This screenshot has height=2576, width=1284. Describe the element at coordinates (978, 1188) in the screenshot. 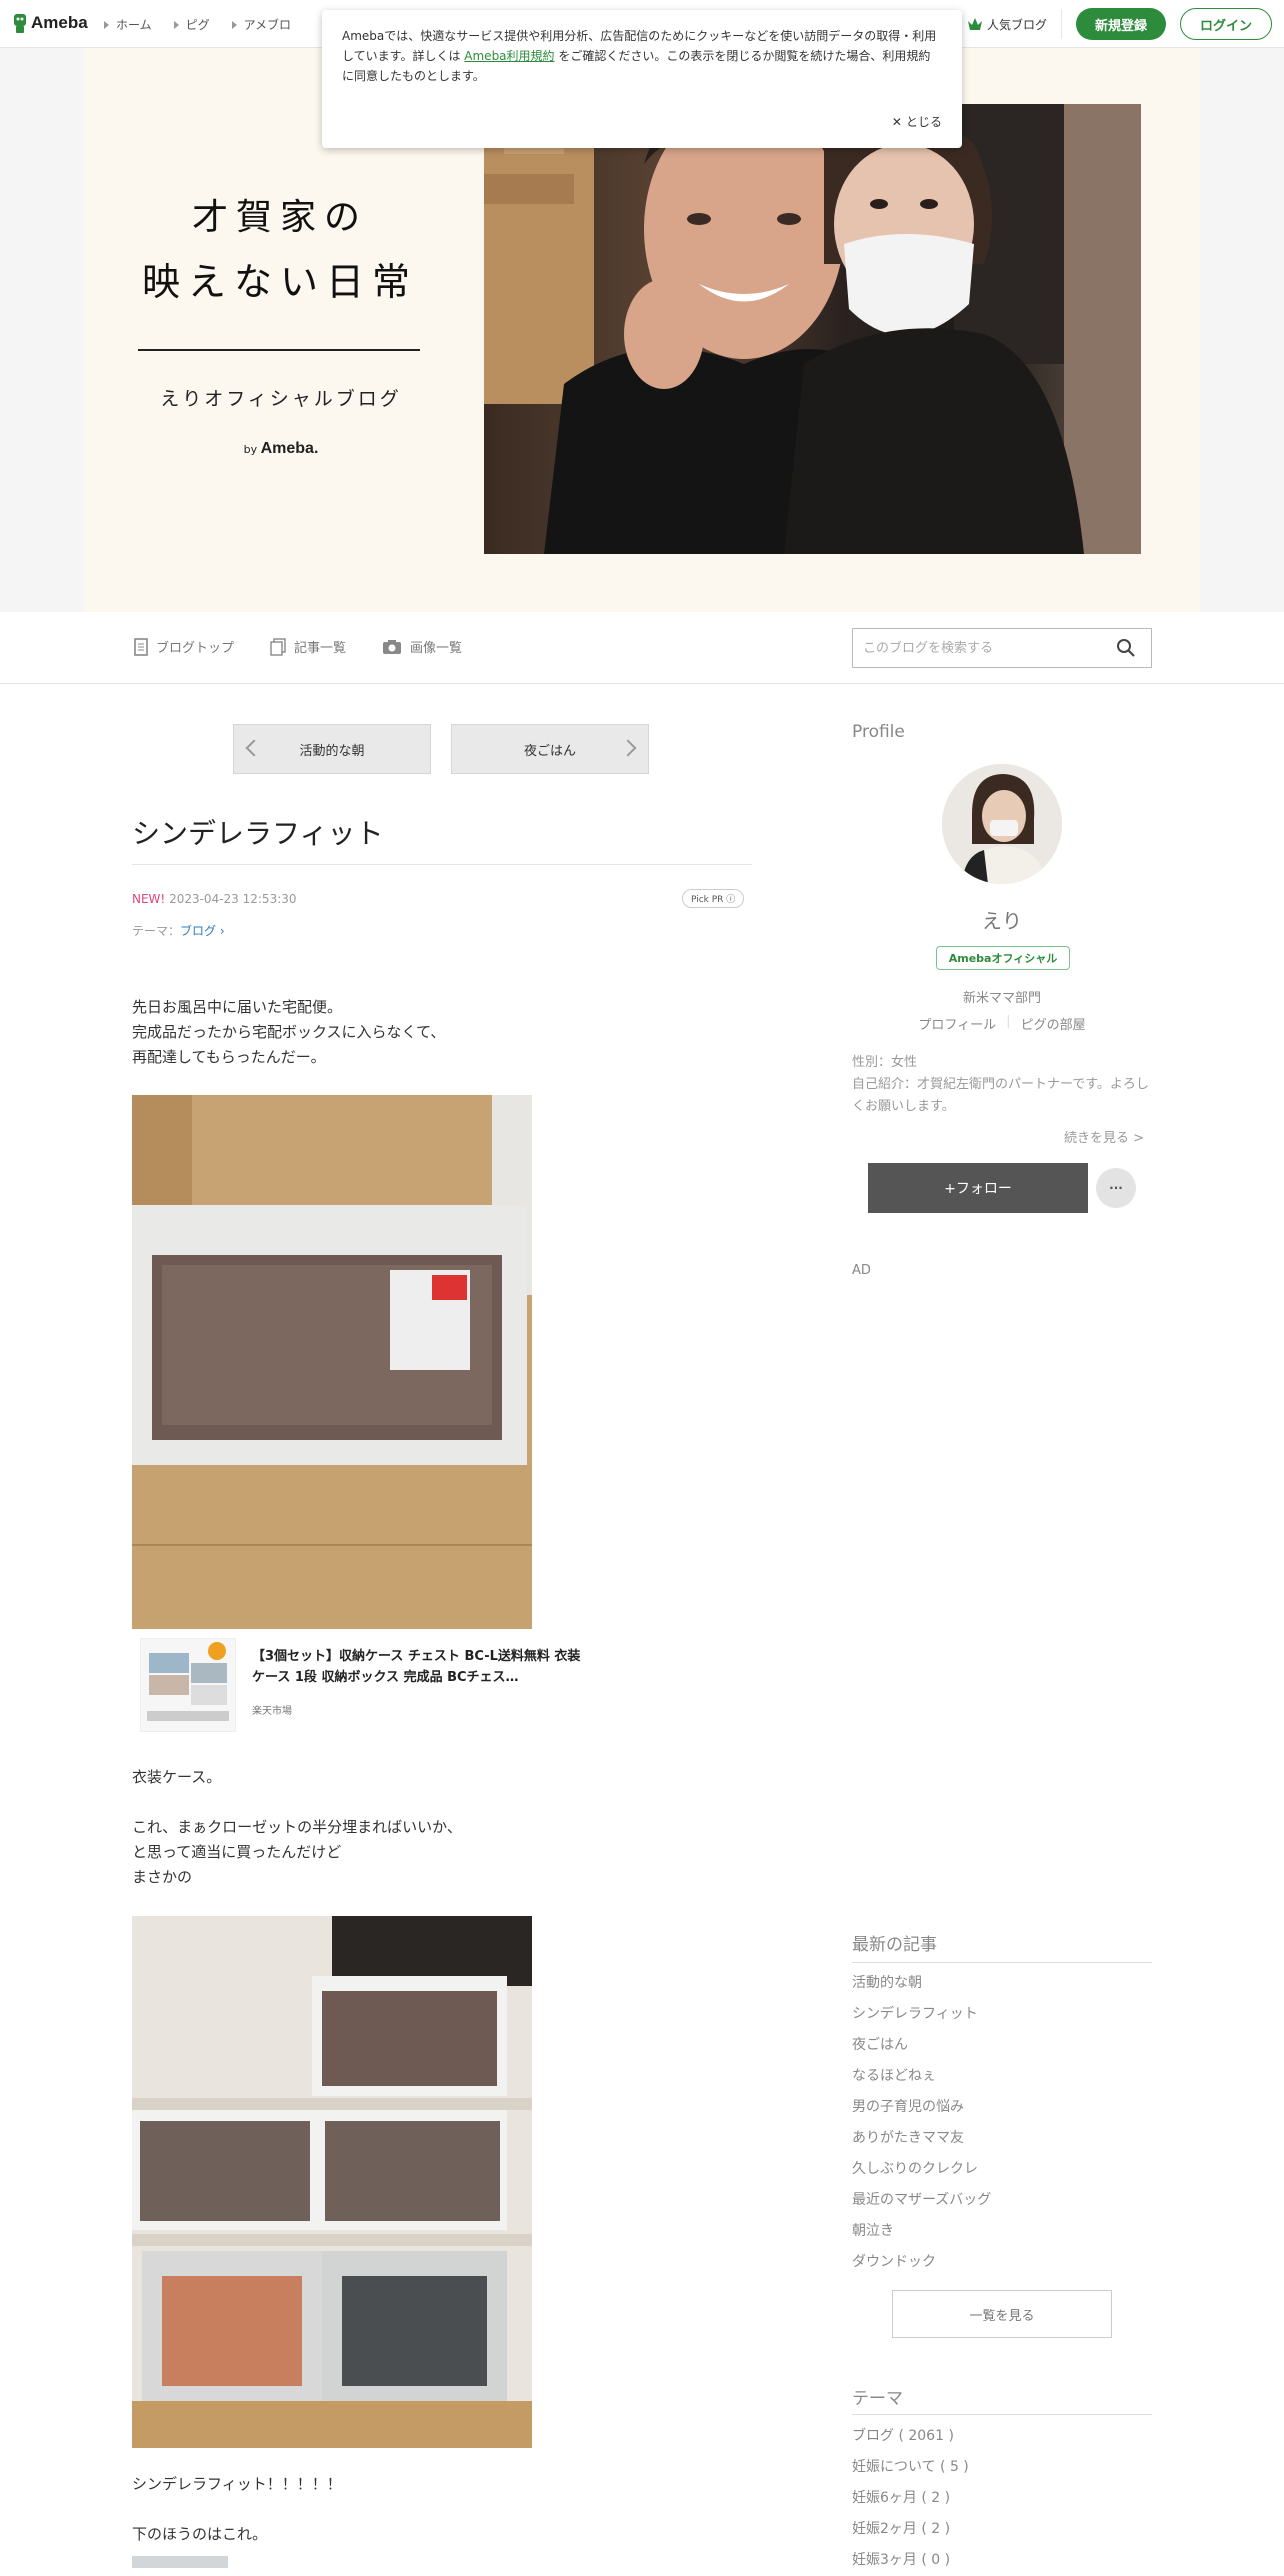

I see `follow-button: +フォロー` at that location.